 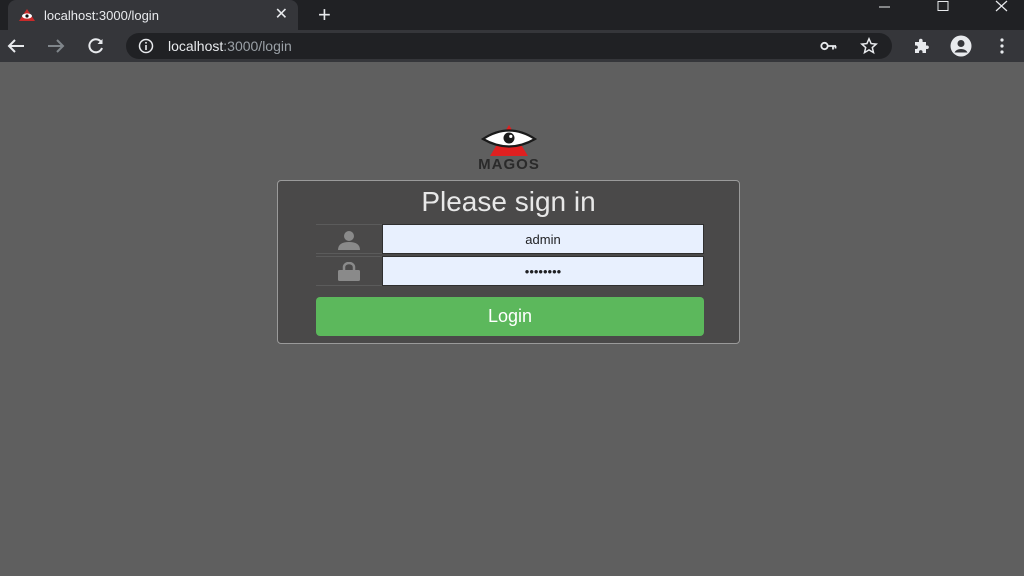 I want to click on magos-logo: MAGOS, so click(x=509, y=148).